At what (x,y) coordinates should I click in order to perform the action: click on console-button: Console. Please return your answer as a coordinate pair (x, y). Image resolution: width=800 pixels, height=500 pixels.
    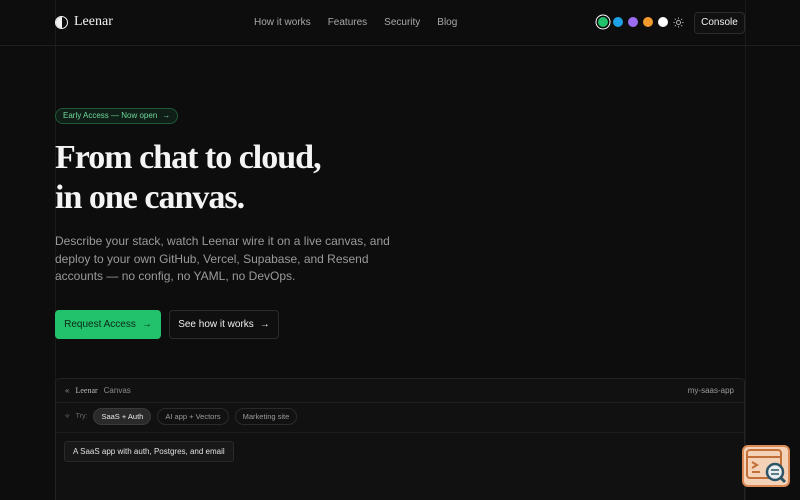
    Looking at the image, I should click on (719, 23).